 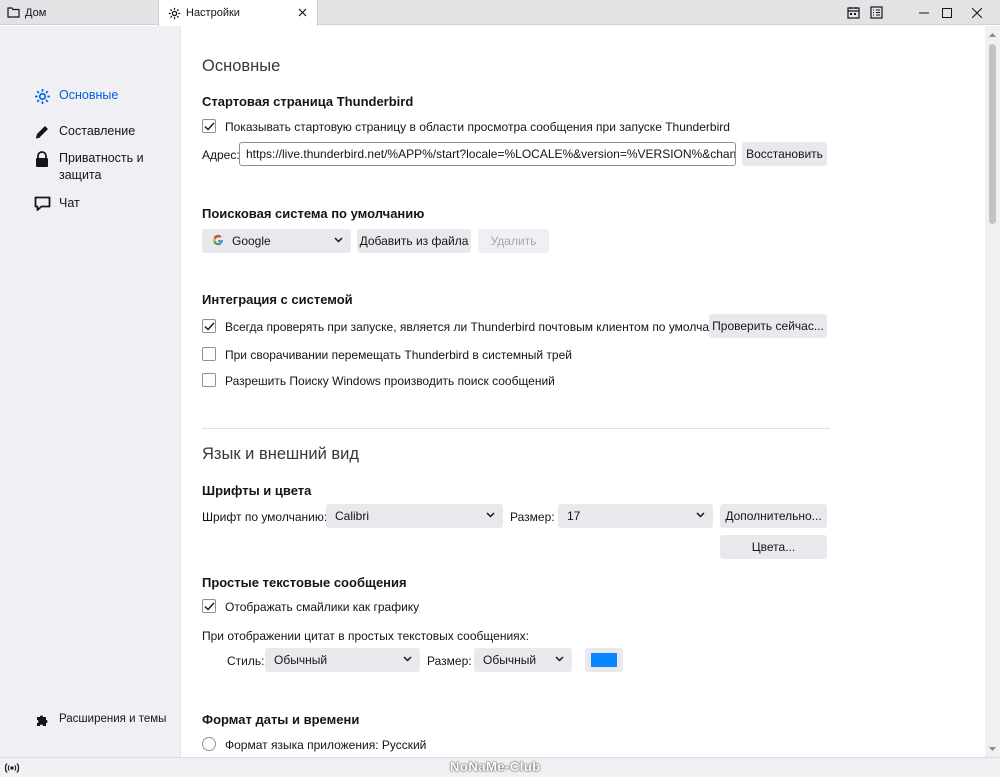 I want to click on scroll-thumb, so click(x=992, y=134).